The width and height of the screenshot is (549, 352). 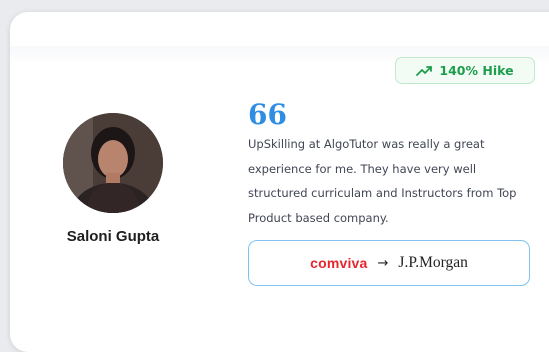 I want to click on to-company-logo: J.P.Morgan, so click(x=433, y=262).